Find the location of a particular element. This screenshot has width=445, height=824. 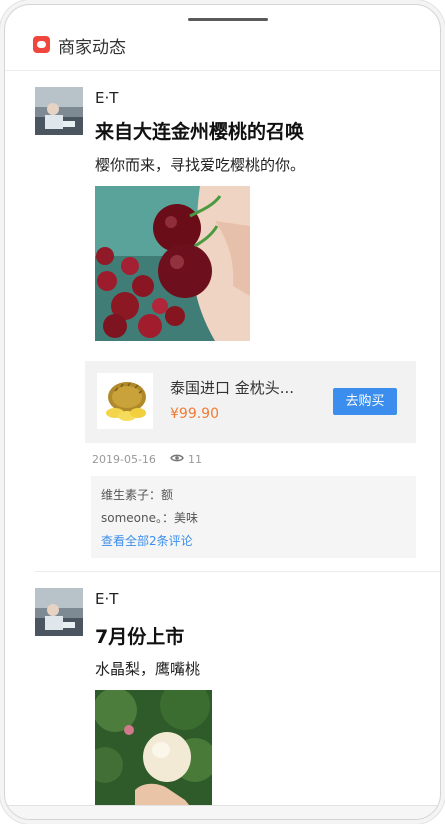

page-title: 商家动态 is located at coordinates (92, 48).